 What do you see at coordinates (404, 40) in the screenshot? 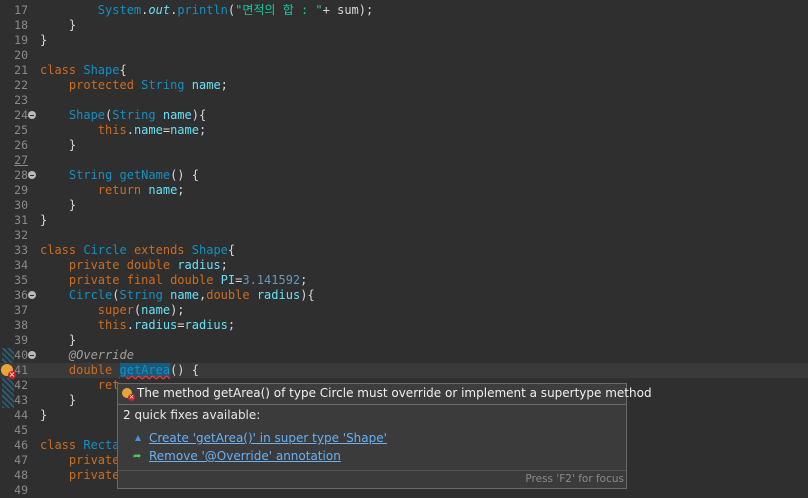
I see `code-line: 19}` at bounding box center [404, 40].